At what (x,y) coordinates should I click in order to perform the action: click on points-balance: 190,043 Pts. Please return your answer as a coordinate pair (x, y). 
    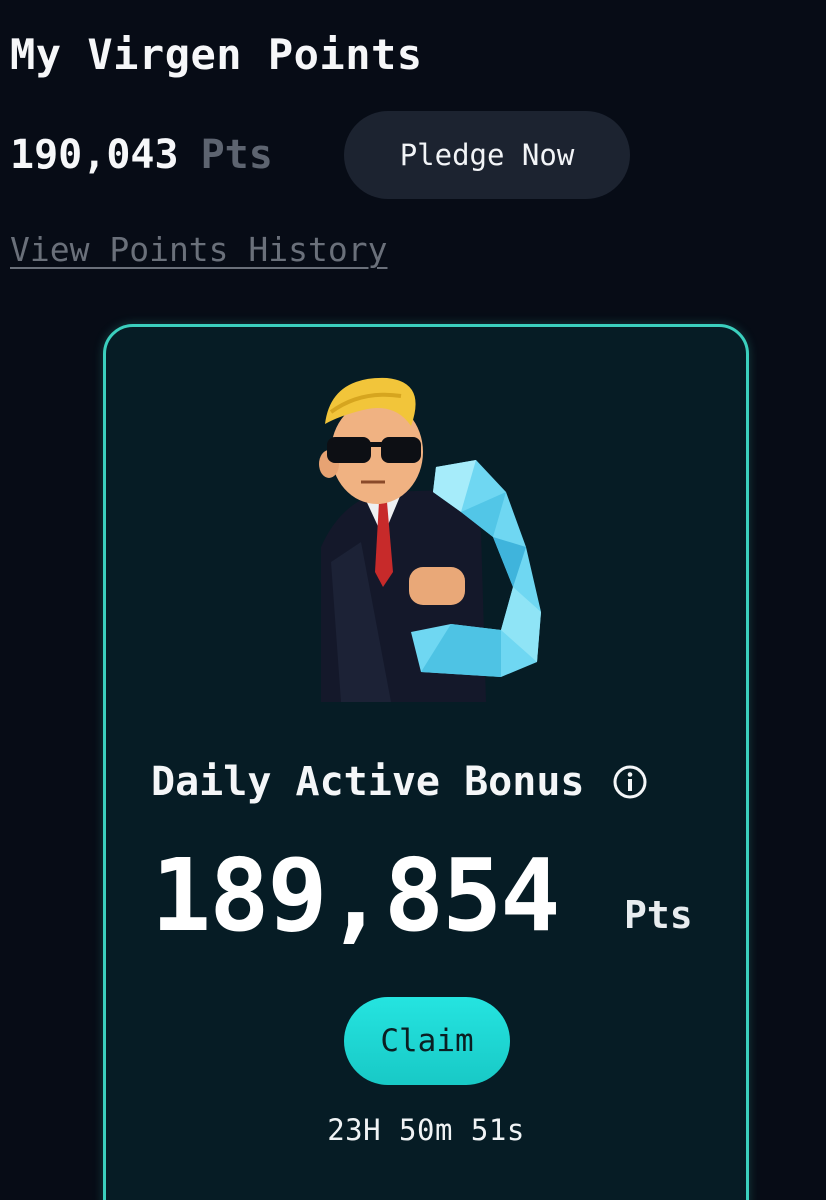
    Looking at the image, I should click on (141, 155).